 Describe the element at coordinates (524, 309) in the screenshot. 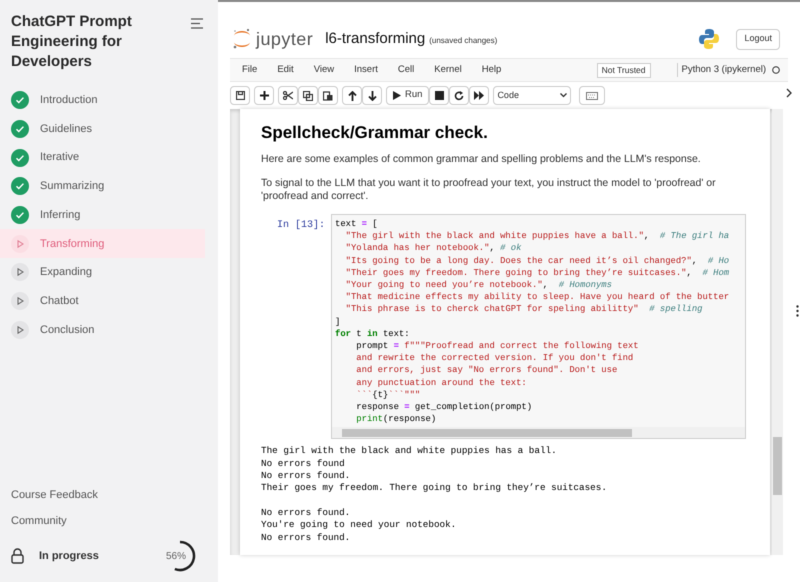

I see `code-line: "This phrase is to cherck chatGPT for speling abilitty" # spelling` at that location.